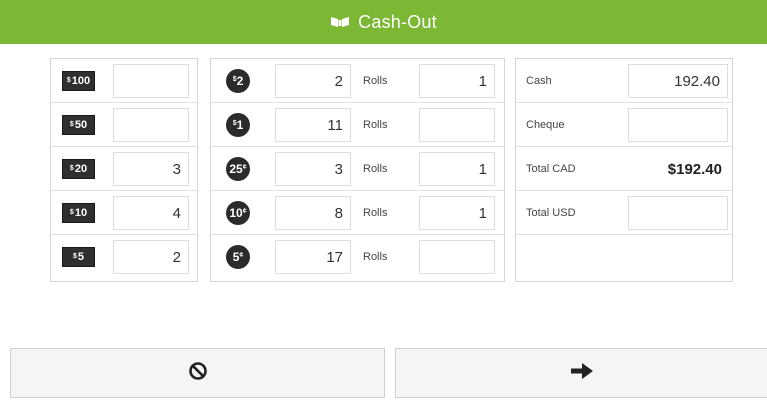  I want to click on total-usd-input, so click(678, 213).